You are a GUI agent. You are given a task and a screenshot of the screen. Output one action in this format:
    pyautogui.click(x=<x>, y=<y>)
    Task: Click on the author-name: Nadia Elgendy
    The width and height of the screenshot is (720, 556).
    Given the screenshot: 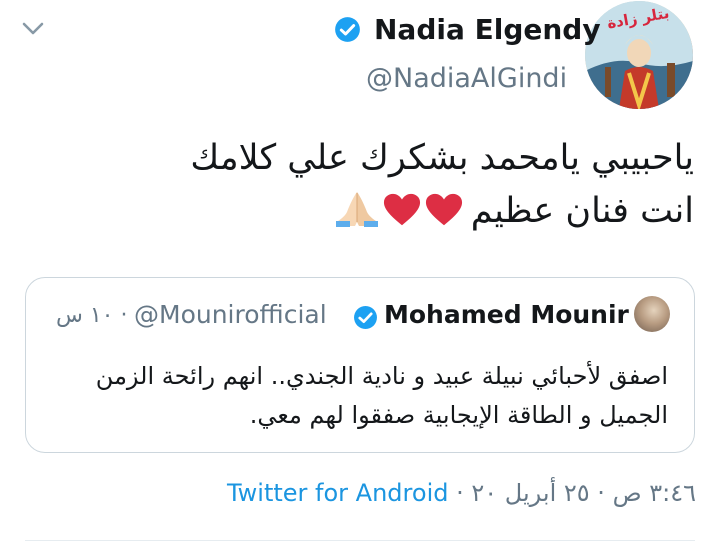 What is the action you would take?
    pyautogui.click(x=487, y=29)
    